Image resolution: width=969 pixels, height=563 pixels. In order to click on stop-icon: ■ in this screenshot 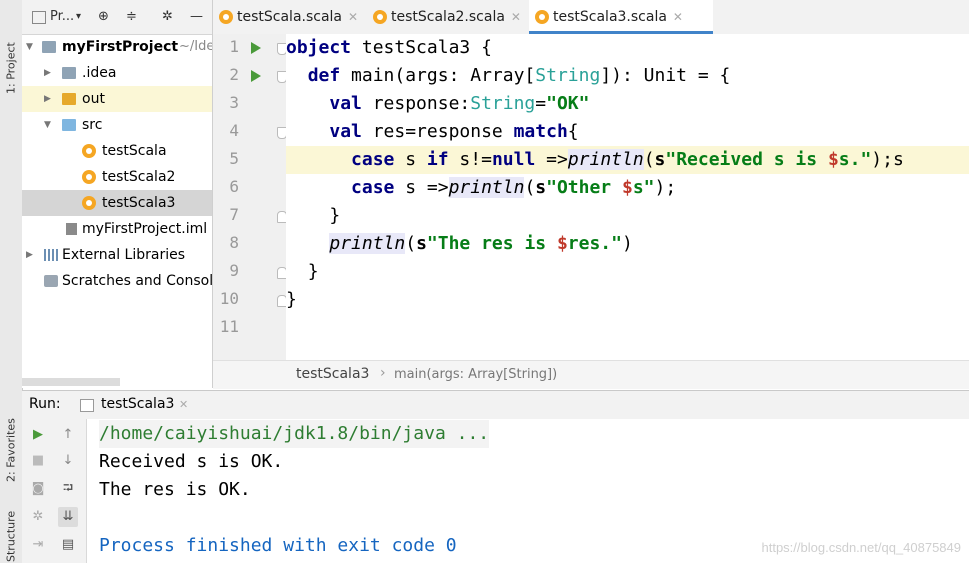, I will do `click(38, 461)`.